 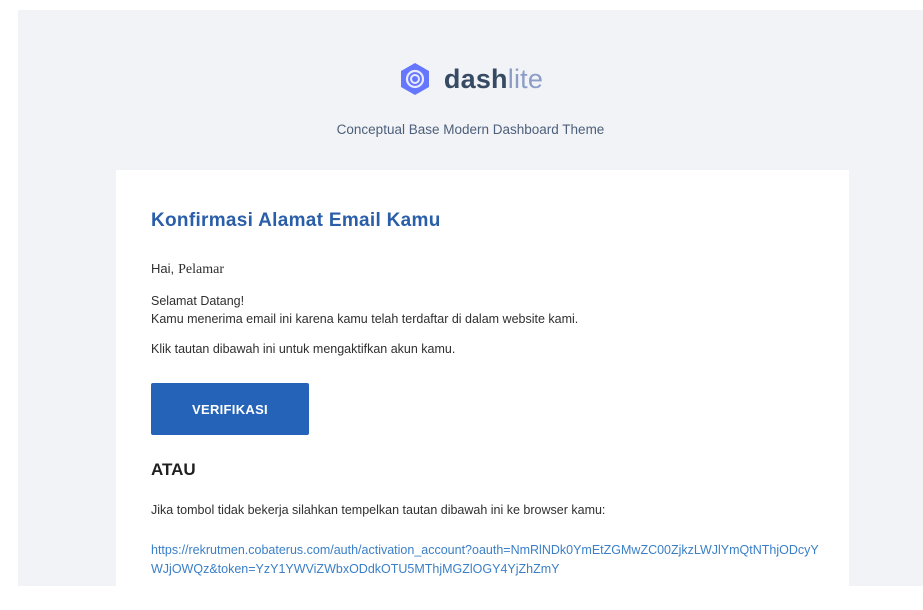 I want to click on brand-name-light: lite, so click(x=525, y=79).